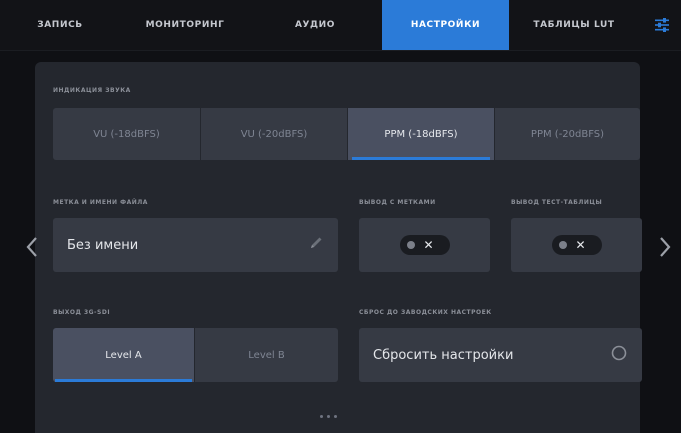  I want to click on menu-sliders-icon, so click(661, 25).